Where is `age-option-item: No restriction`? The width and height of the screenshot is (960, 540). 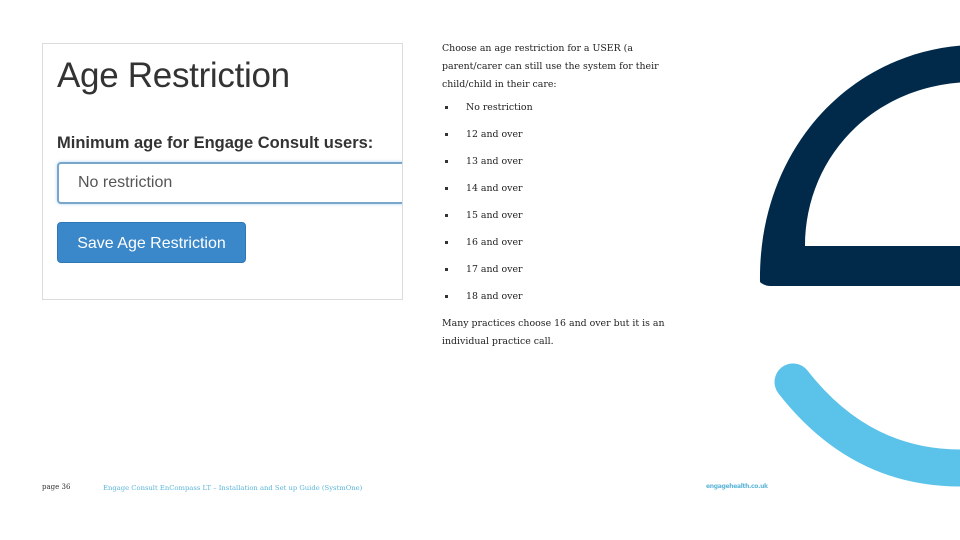
age-option-item: No restriction is located at coordinates (567, 107).